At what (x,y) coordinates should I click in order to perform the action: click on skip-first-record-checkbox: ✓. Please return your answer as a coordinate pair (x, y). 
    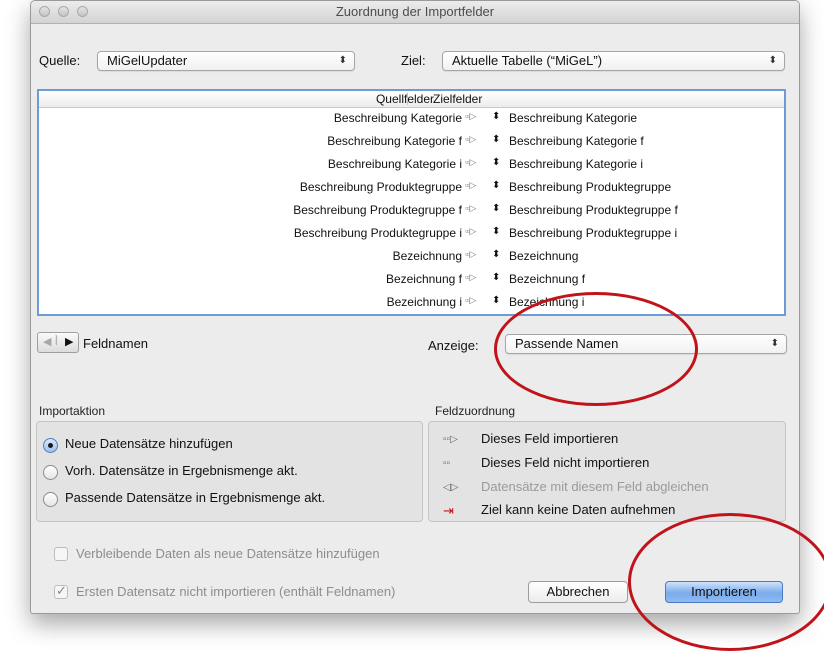
    Looking at the image, I should click on (61, 591).